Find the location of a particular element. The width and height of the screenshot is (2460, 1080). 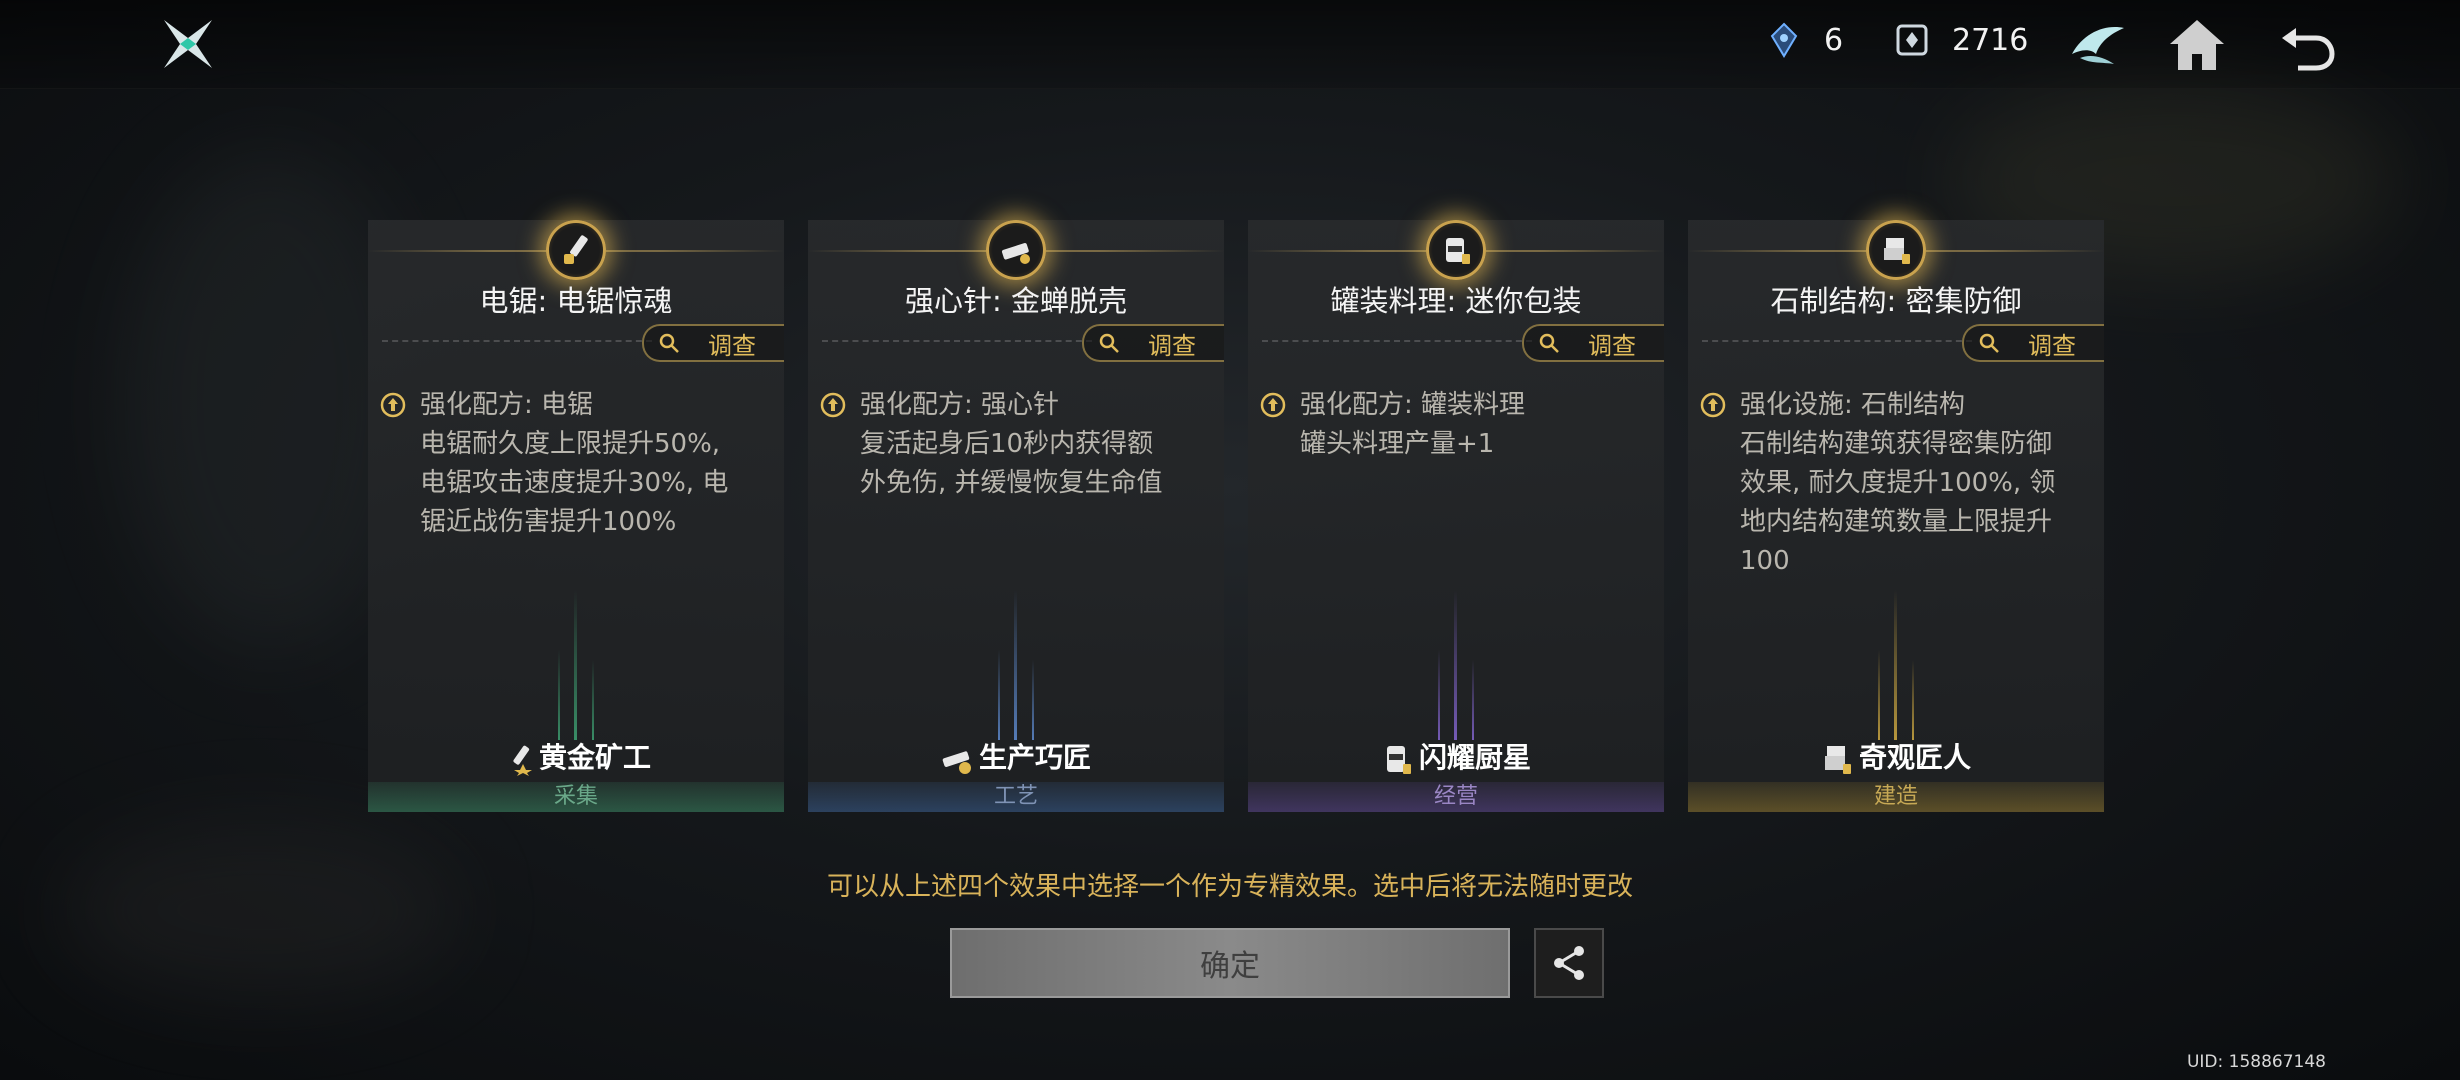

role-label: 黄金矿工 is located at coordinates (576, 756).